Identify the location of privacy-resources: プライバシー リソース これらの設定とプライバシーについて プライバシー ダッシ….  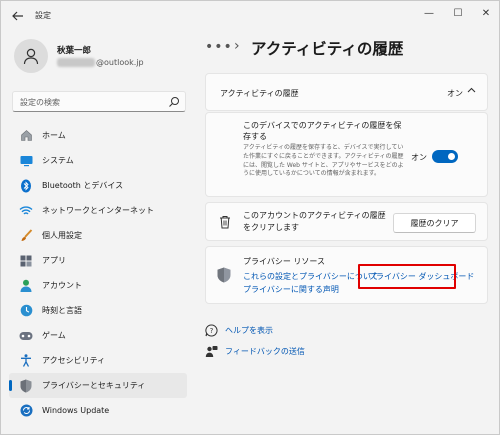
(346, 275).